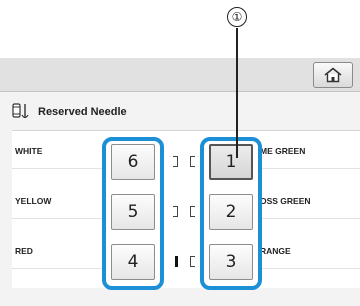 The width and height of the screenshot is (360, 306). Describe the element at coordinates (231, 262) in the screenshot. I see `needle-button: 3` at that location.